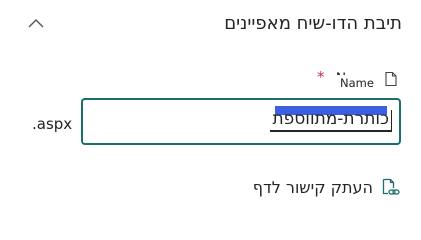 Image resolution: width=421 pixels, height=240 pixels. I want to click on text-caret, so click(391, 121).